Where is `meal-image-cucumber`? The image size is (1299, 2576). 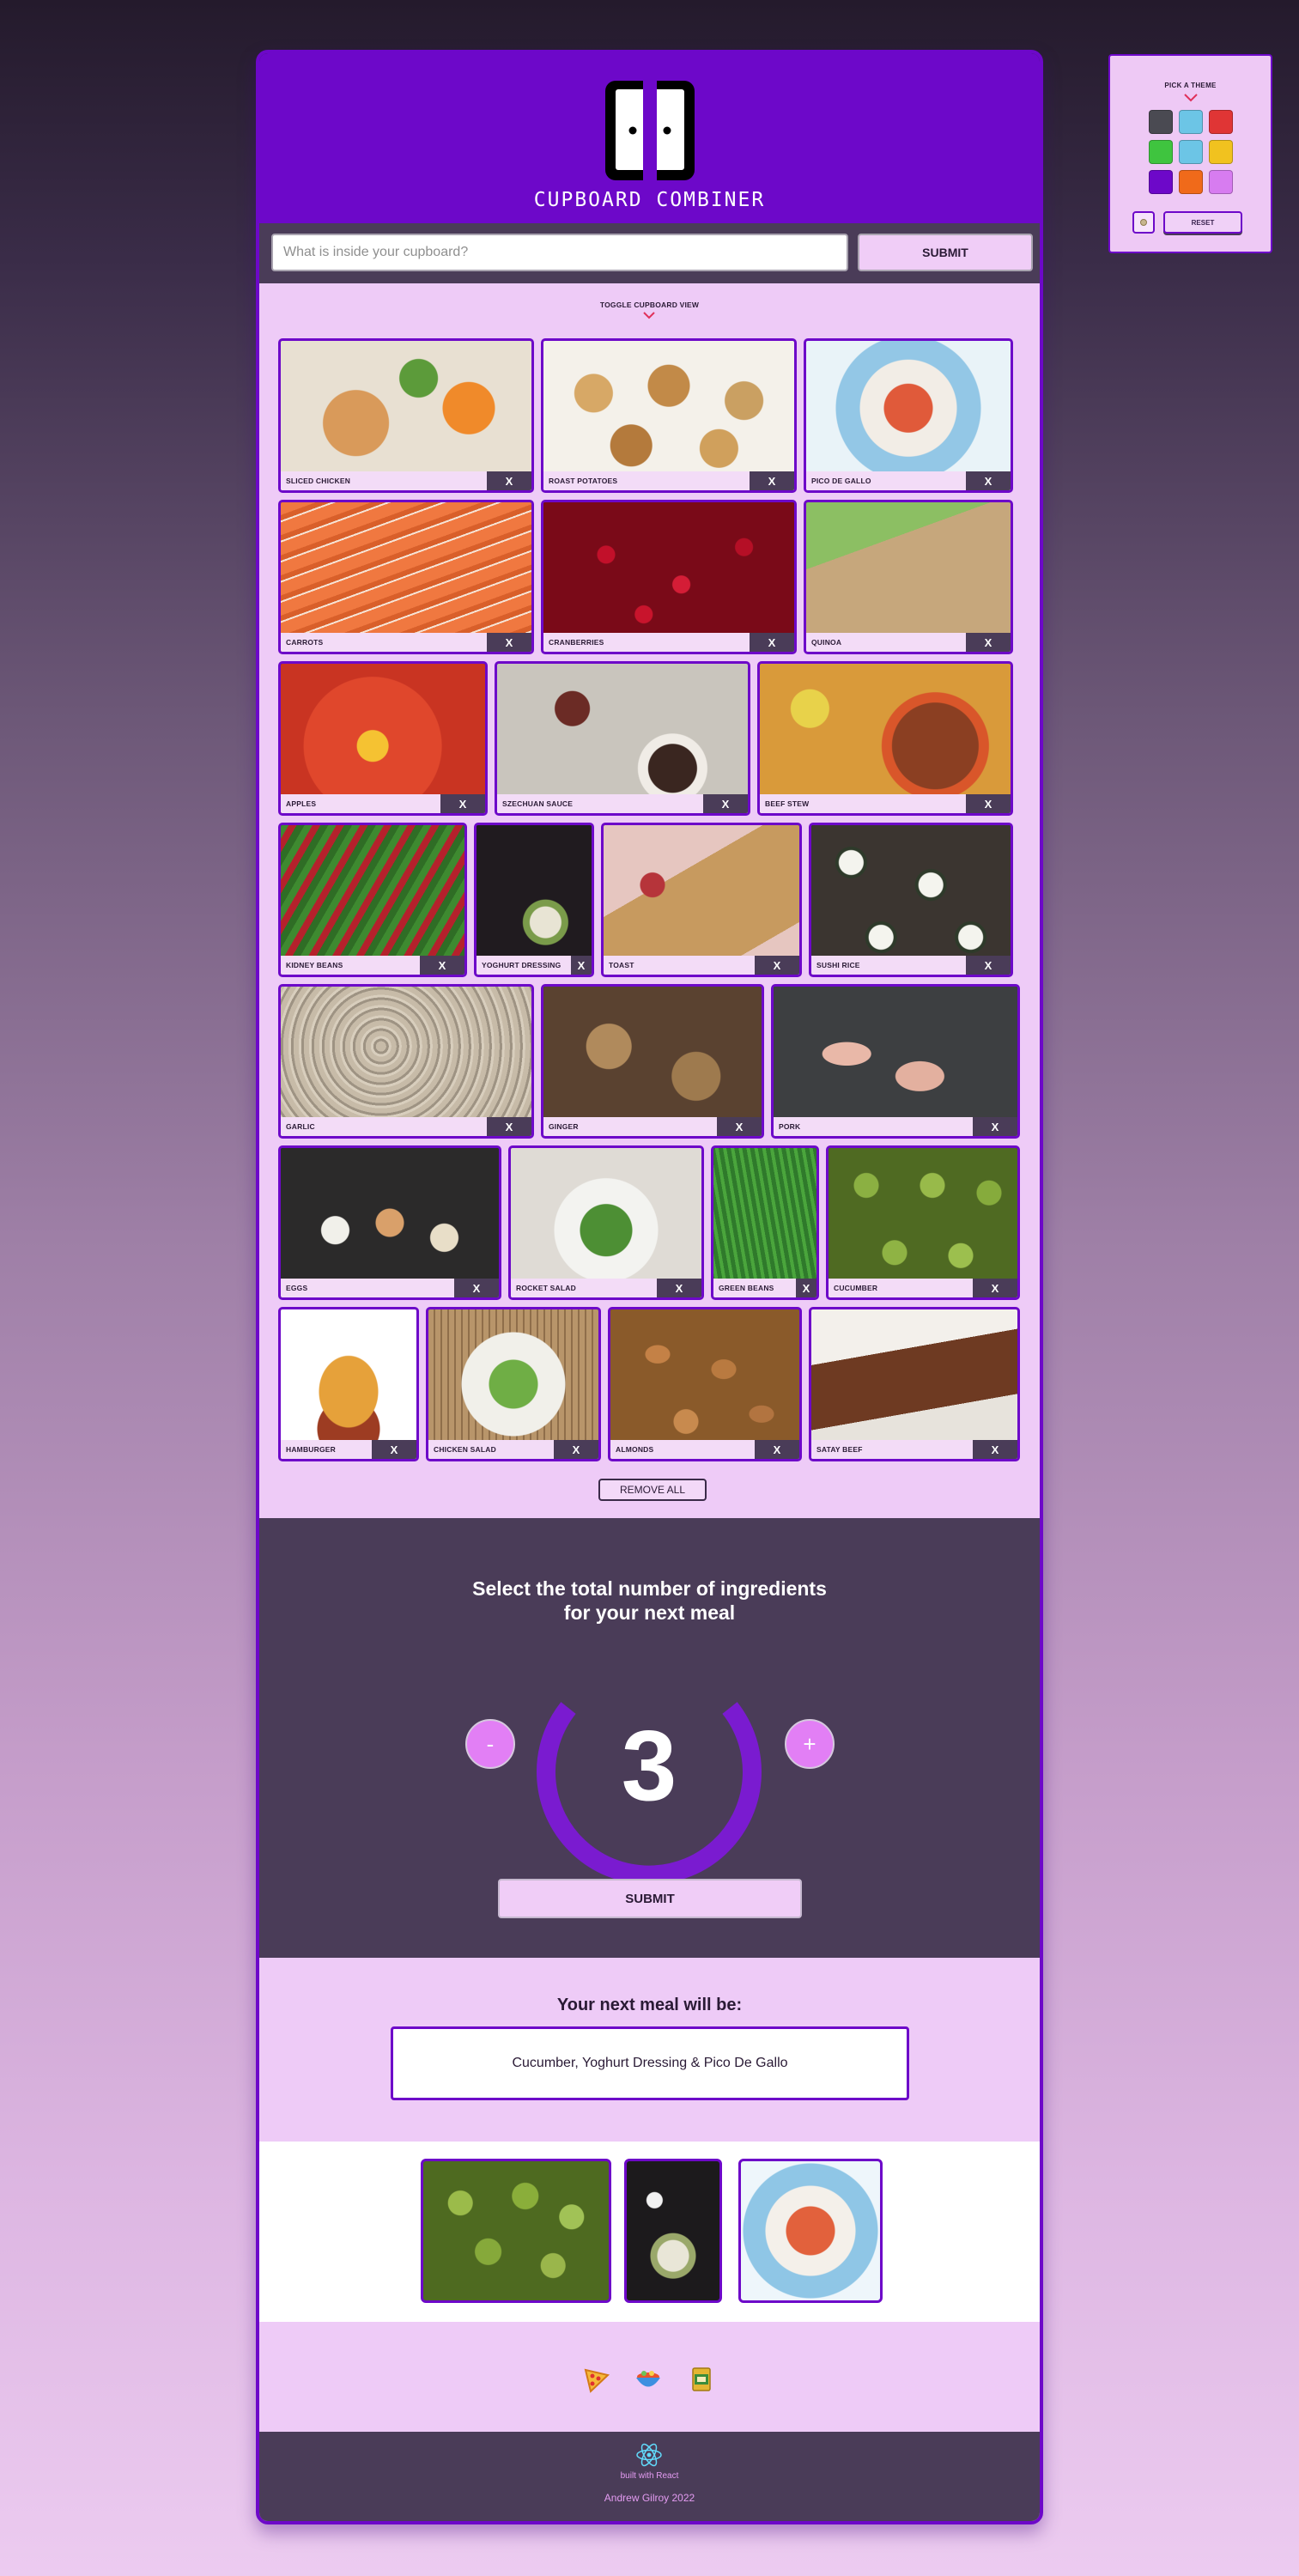
meal-image-cucumber is located at coordinates (516, 2231).